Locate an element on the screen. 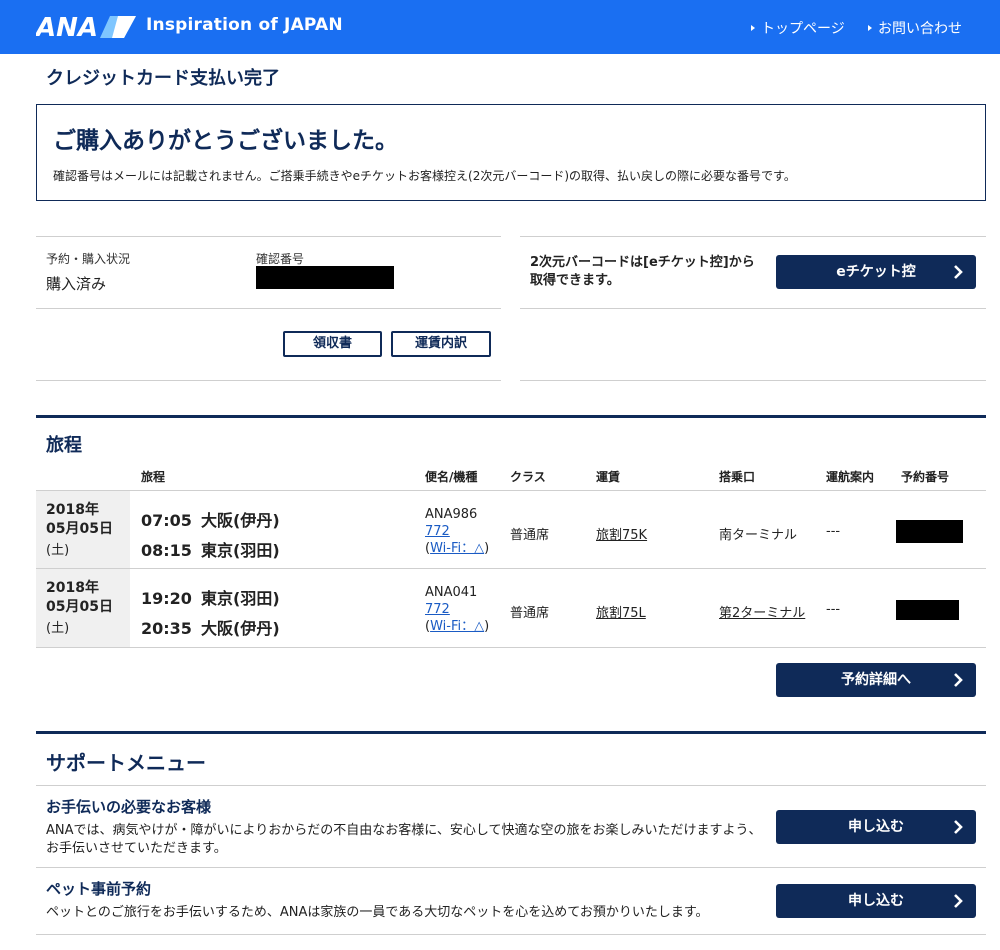  dep-time: 19:20 is located at coordinates (166, 598).